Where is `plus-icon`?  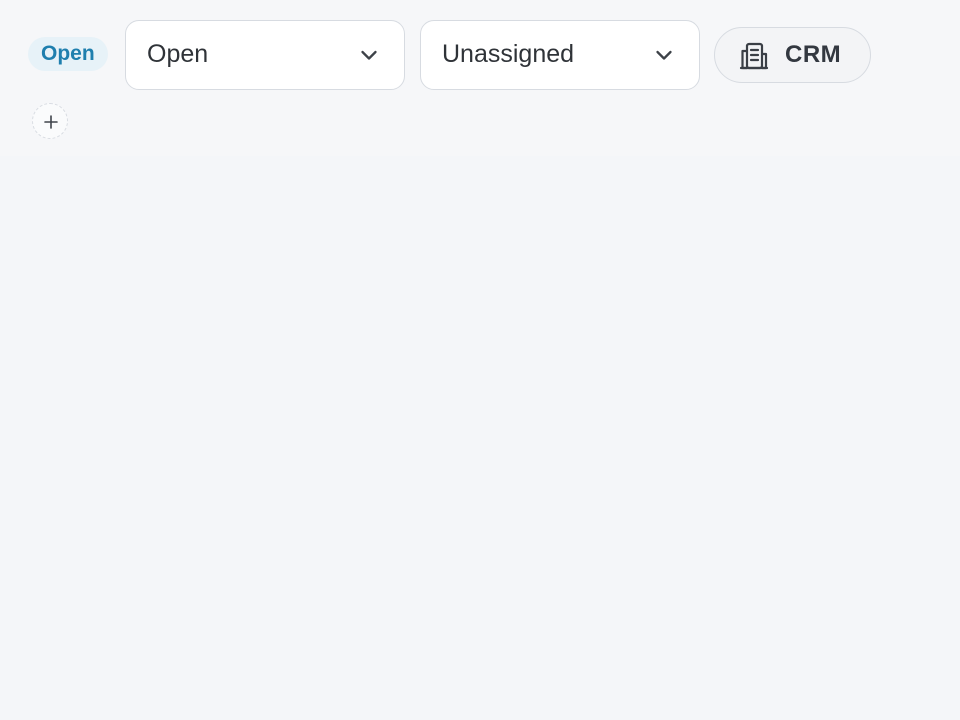
plus-icon is located at coordinates (51, 122).